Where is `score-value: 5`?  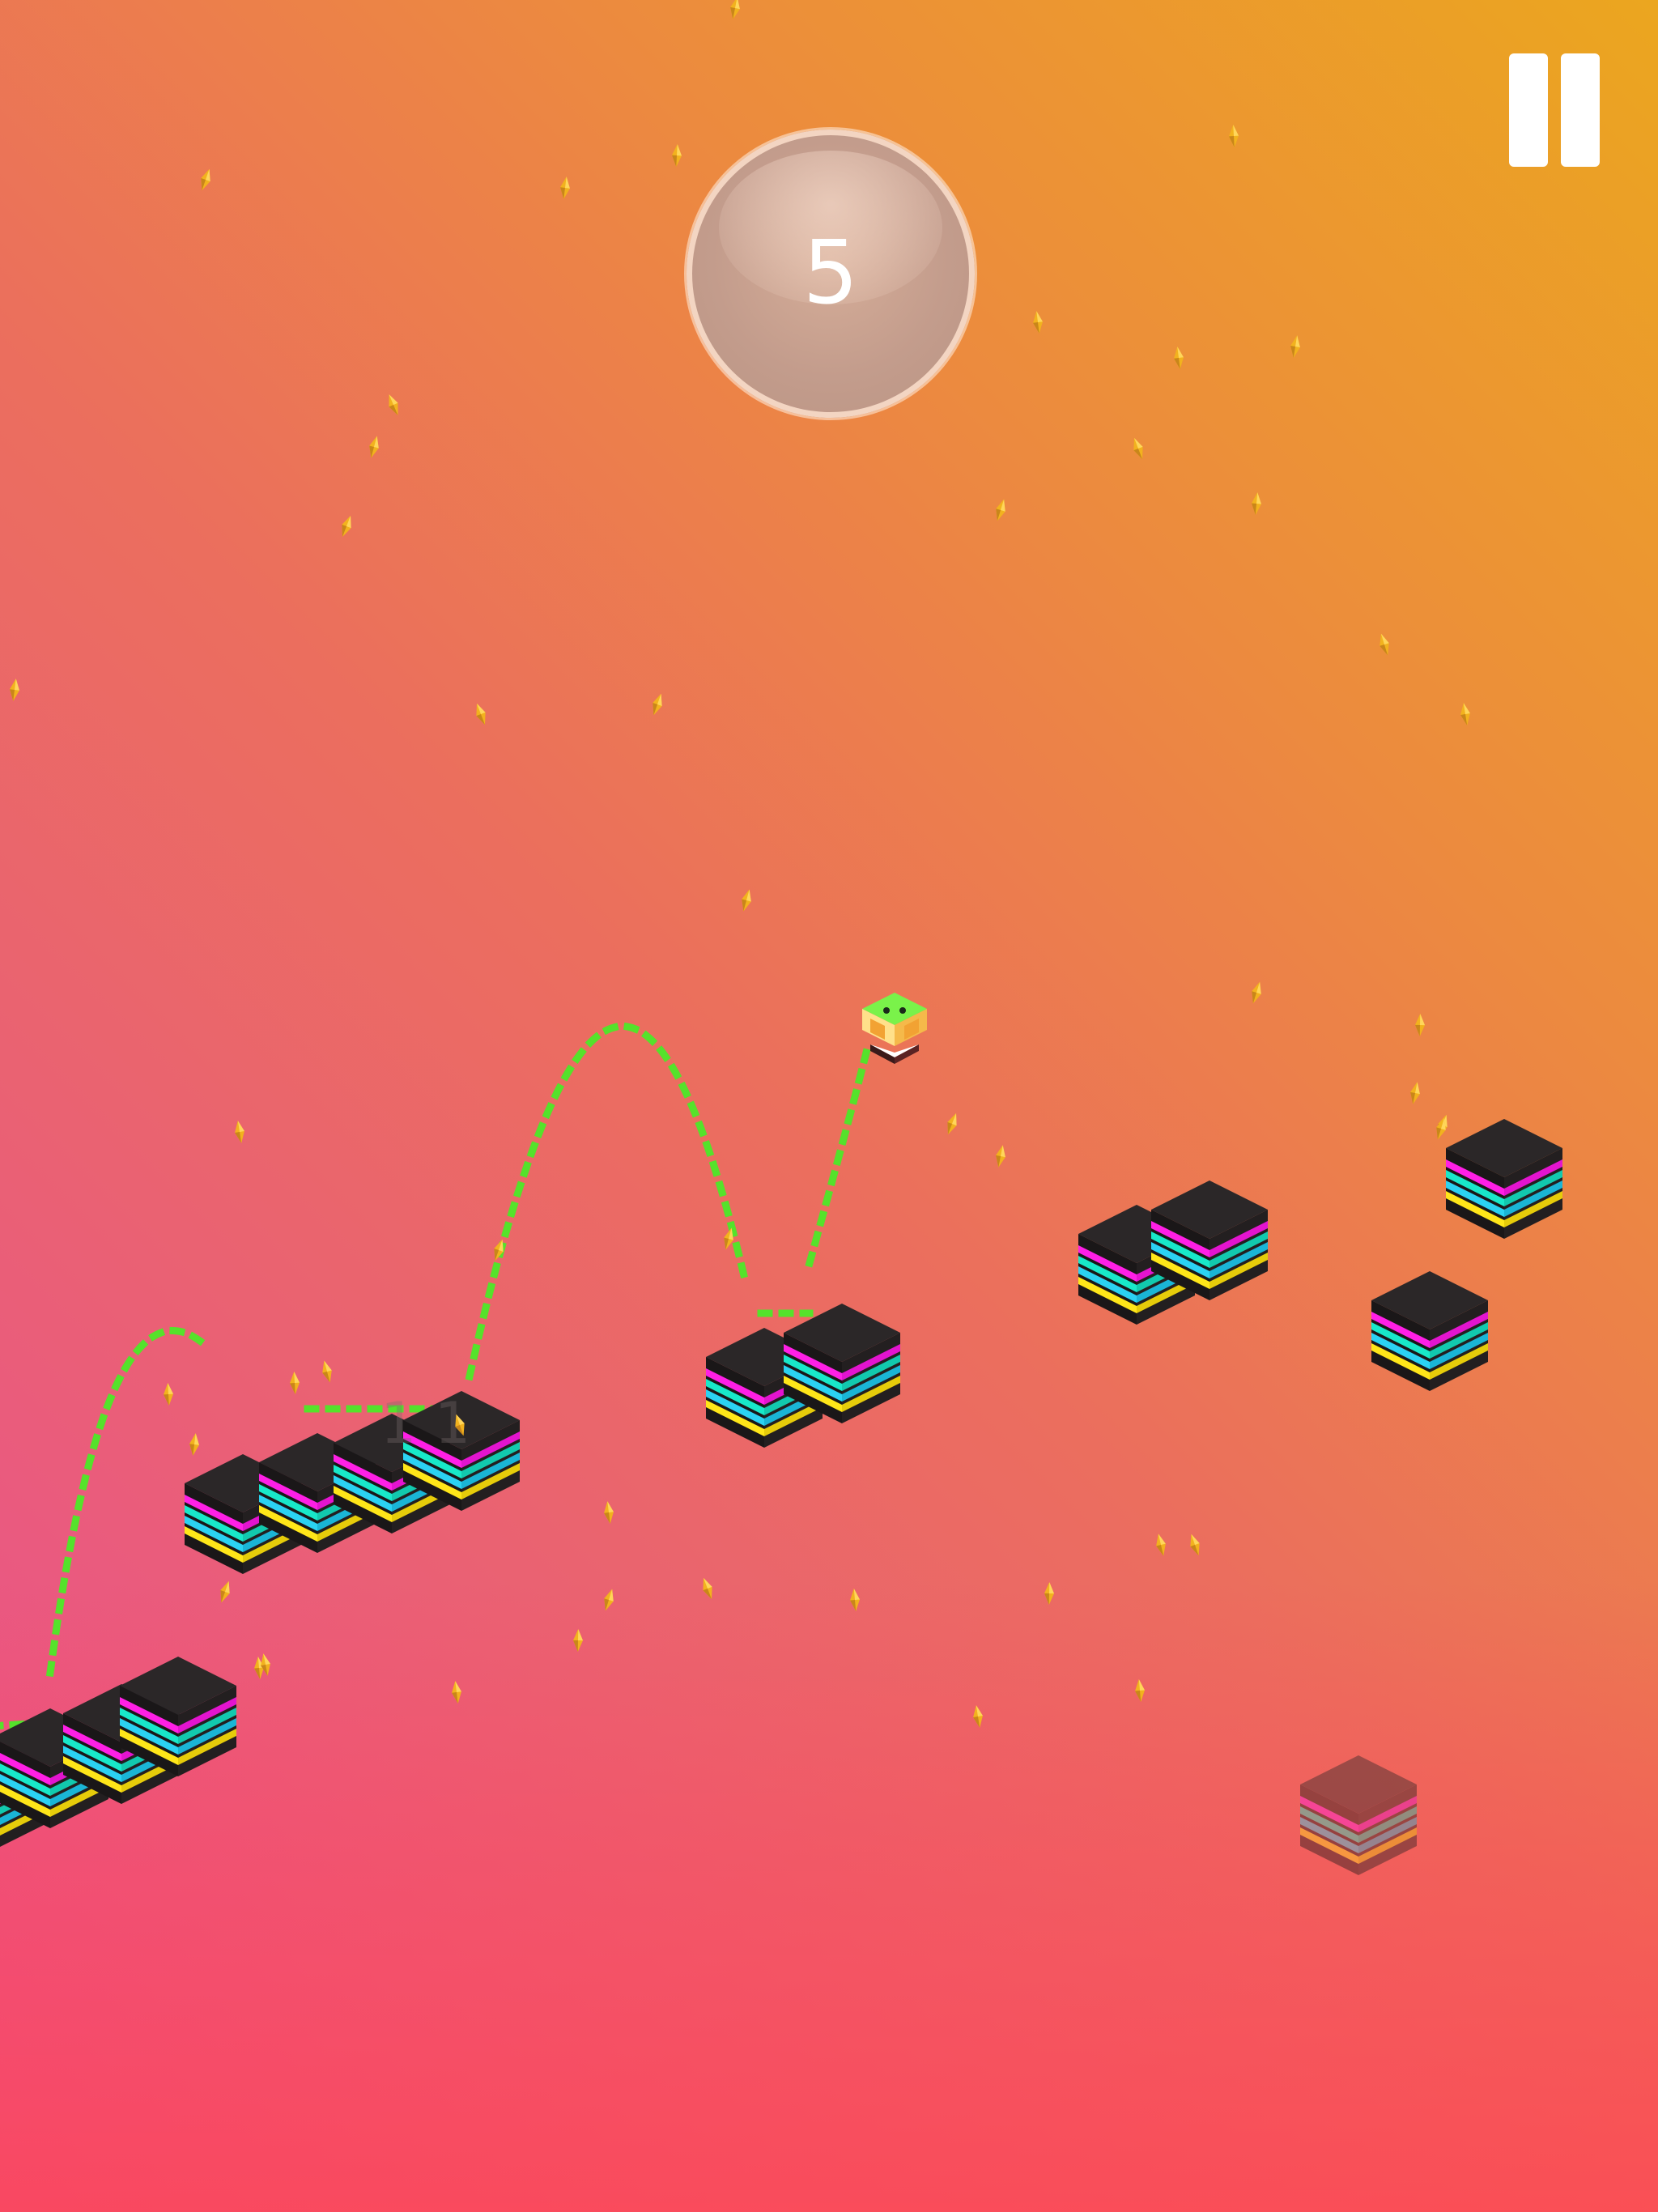
score-value: 5 is located at coordinates (830, 274).